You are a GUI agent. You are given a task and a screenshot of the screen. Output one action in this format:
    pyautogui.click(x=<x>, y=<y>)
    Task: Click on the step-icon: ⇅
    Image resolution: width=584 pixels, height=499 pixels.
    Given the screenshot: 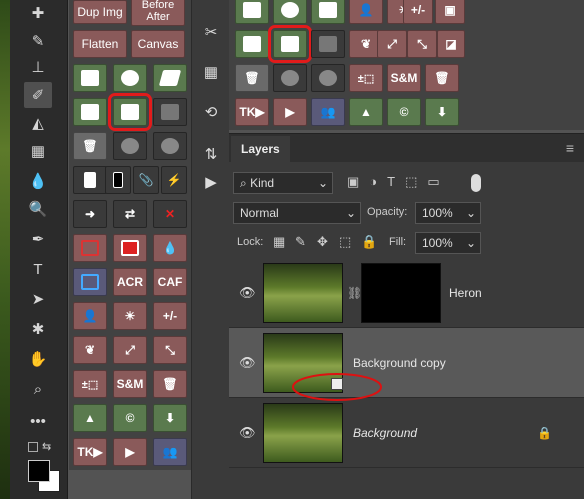 What is the action you would take?
    pyautogui.click(x=211, y=154)
    